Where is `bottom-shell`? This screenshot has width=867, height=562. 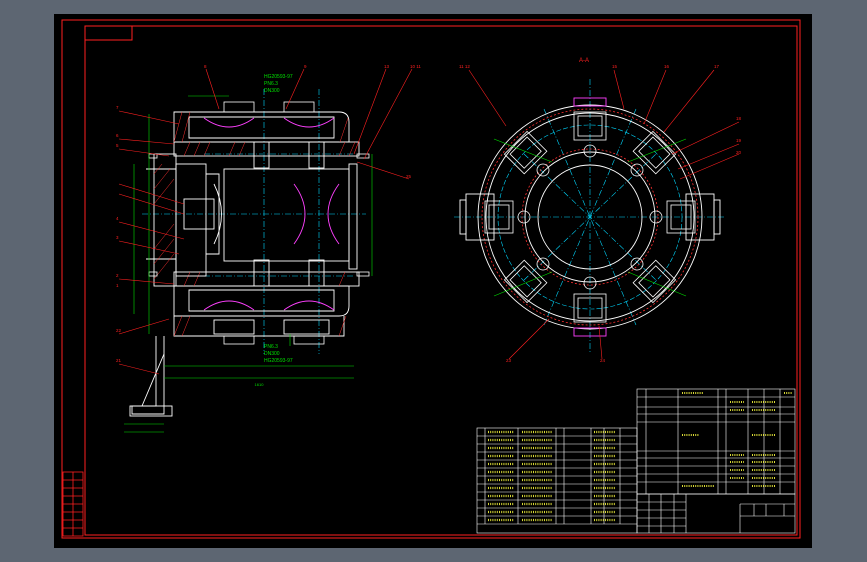
bottom-shell is located at coordinates (266, 298).